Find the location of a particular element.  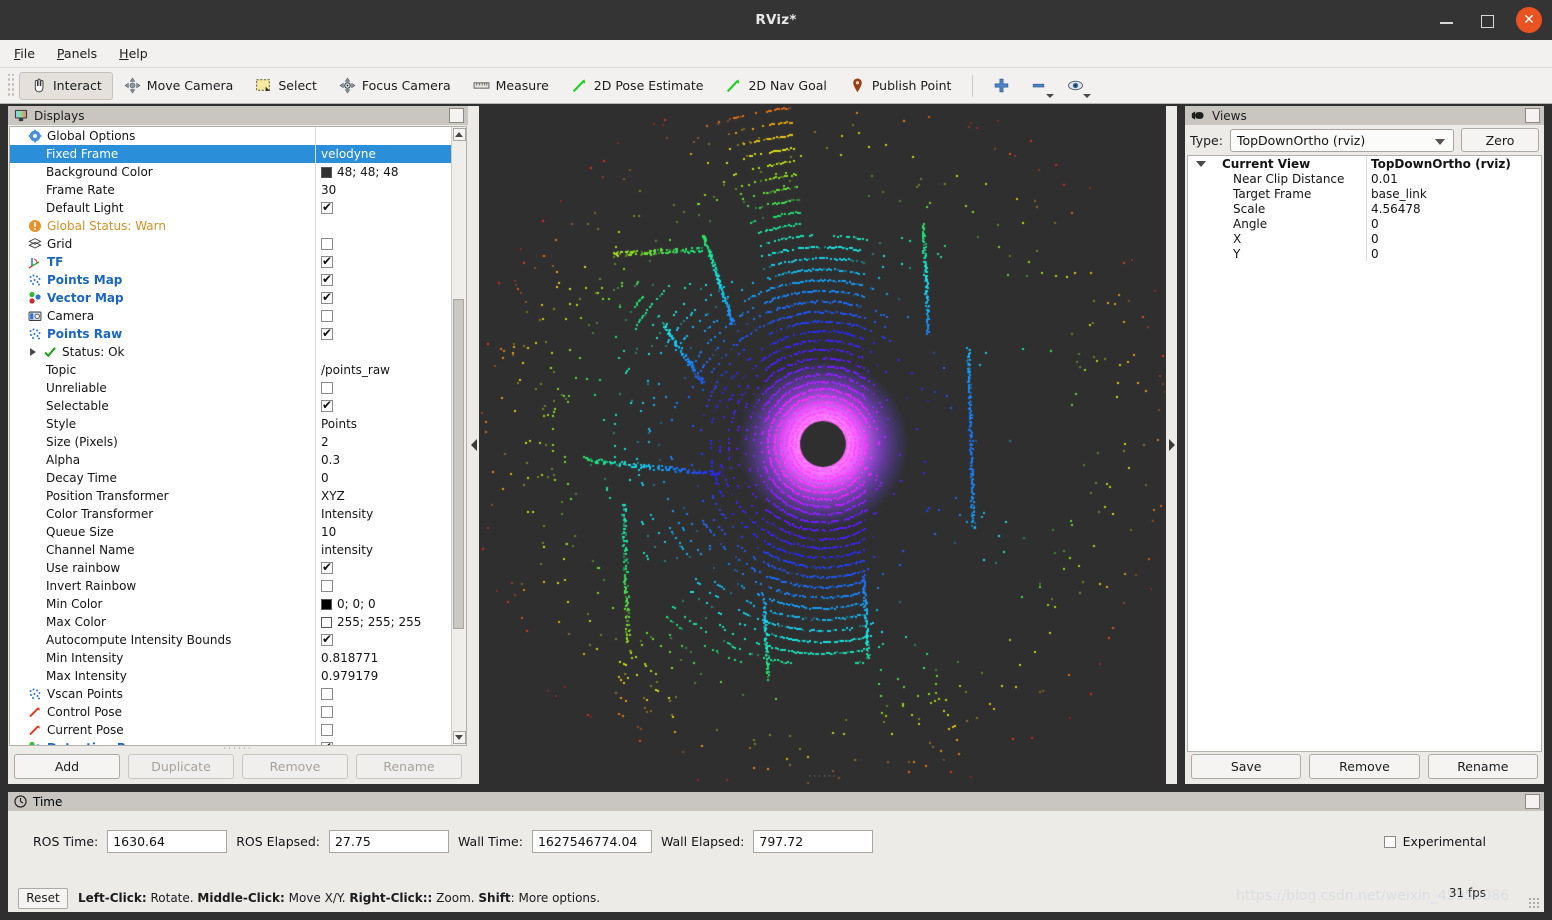

display-row-value: XYZ is located at coordinates (383, 496).